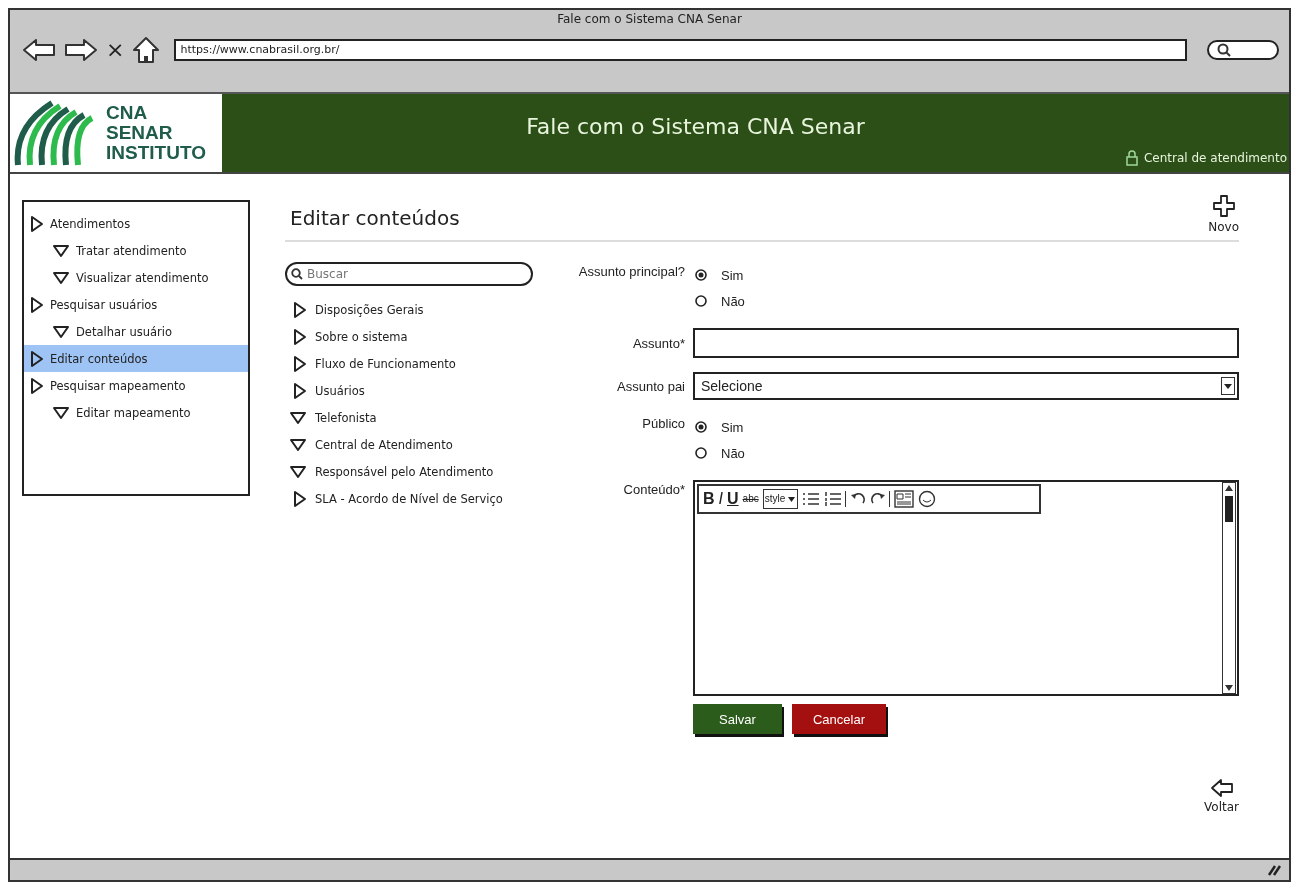  I want to click on text-field, so click(966, 343).